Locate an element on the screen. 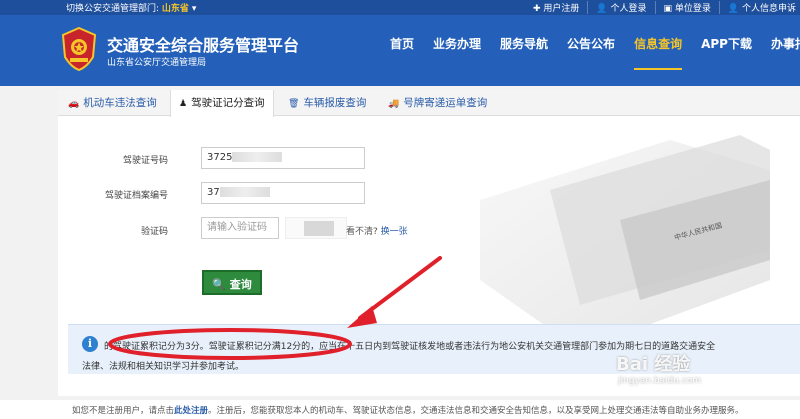  result-line-2: 法律、法规和相关知识学习并参加考试。 is located at coordinates (163, 367).